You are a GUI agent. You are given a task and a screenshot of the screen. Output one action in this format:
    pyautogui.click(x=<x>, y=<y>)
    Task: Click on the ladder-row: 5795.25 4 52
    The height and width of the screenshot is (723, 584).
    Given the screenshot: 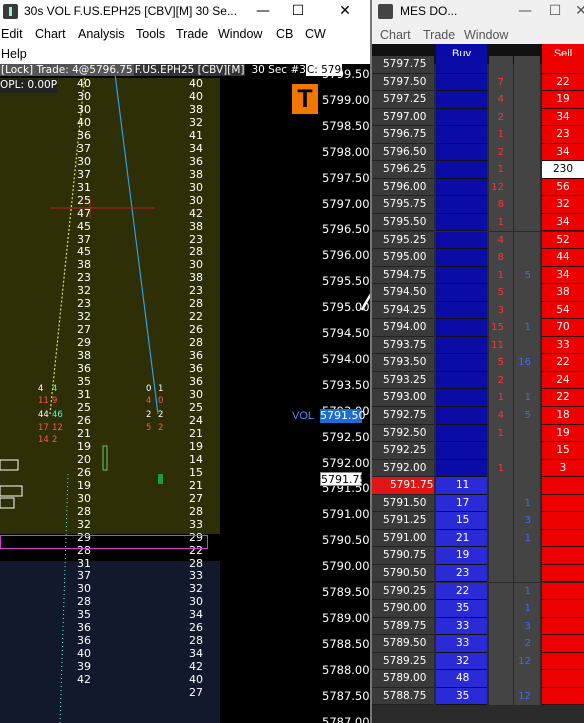 What is the action you would take?
    pyautogui.click(x=478, y=240)
    